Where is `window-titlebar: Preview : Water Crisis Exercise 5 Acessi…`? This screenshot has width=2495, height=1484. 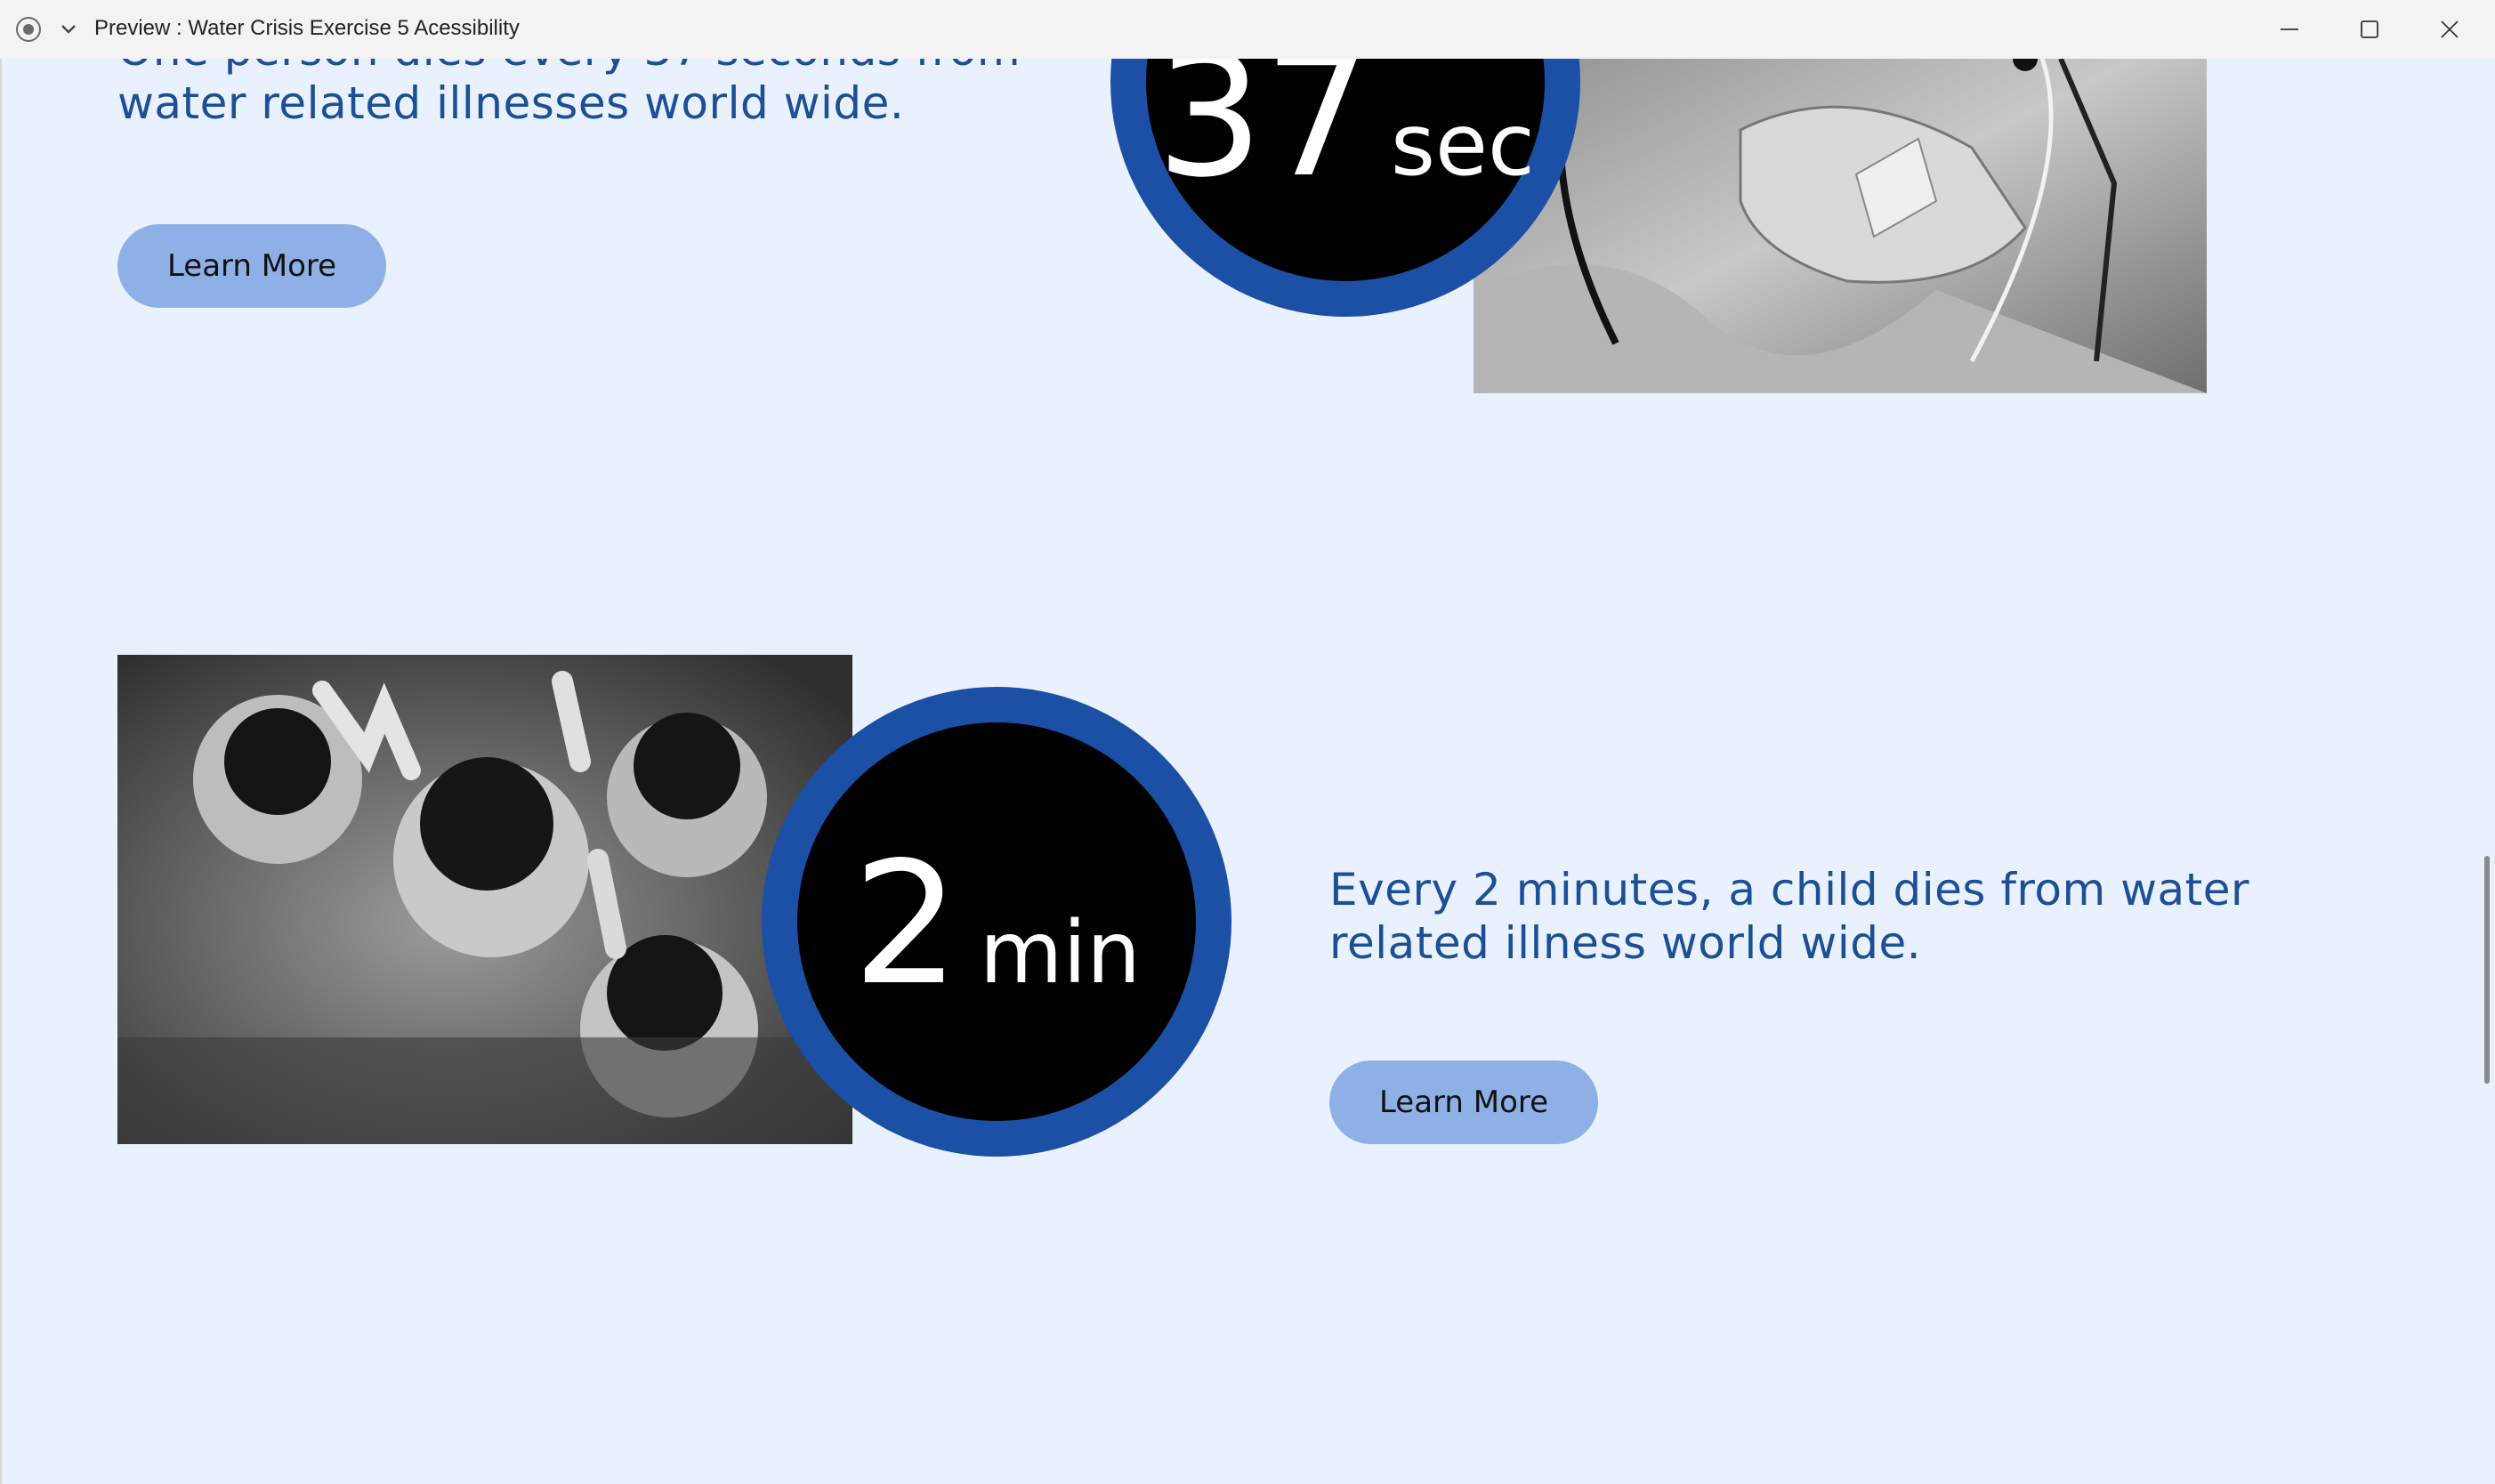
window-titlebar: Preview : Water Crisis Exercise 5 Acessi… is located at coordinates (1248, 30).